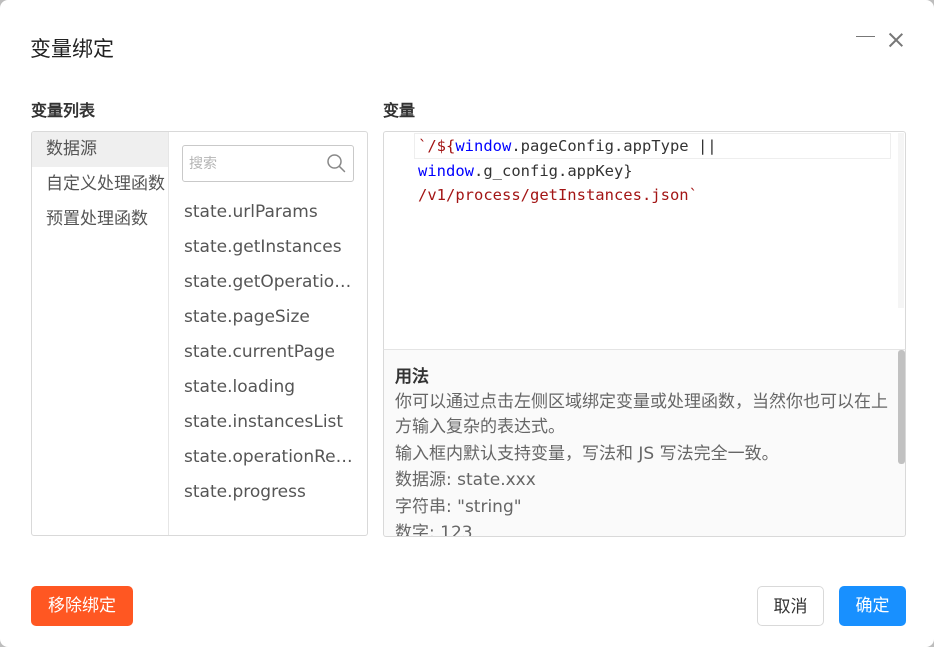 The height and width of the screenshot is (647, 934). I want to click on search-box, so click(268, 163).